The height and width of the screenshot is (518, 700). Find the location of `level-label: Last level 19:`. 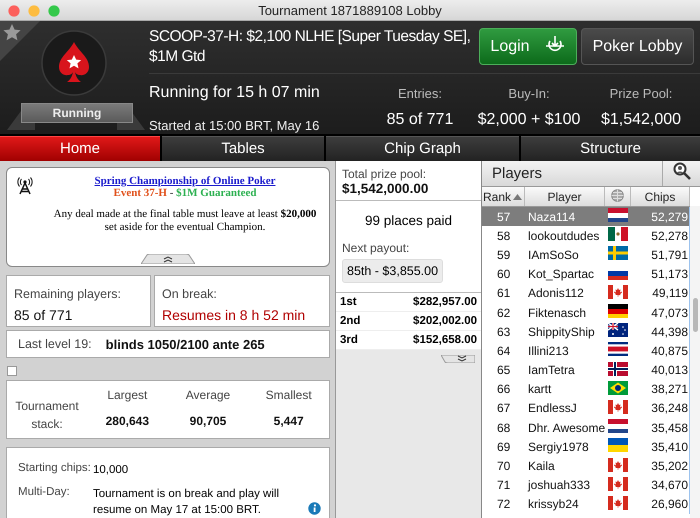

level-label: Last level 19: is located at coordinates (55, 344).